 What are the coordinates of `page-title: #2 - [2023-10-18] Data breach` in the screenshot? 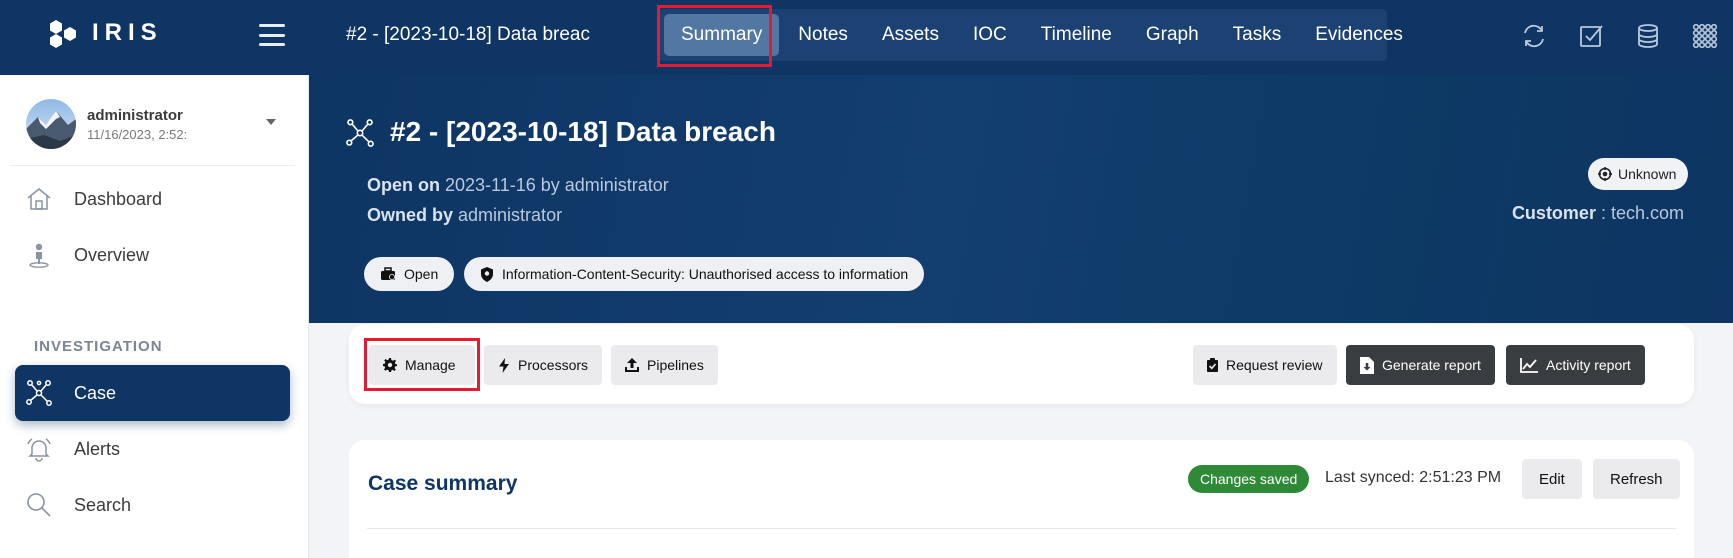 It's located at (583, 131).